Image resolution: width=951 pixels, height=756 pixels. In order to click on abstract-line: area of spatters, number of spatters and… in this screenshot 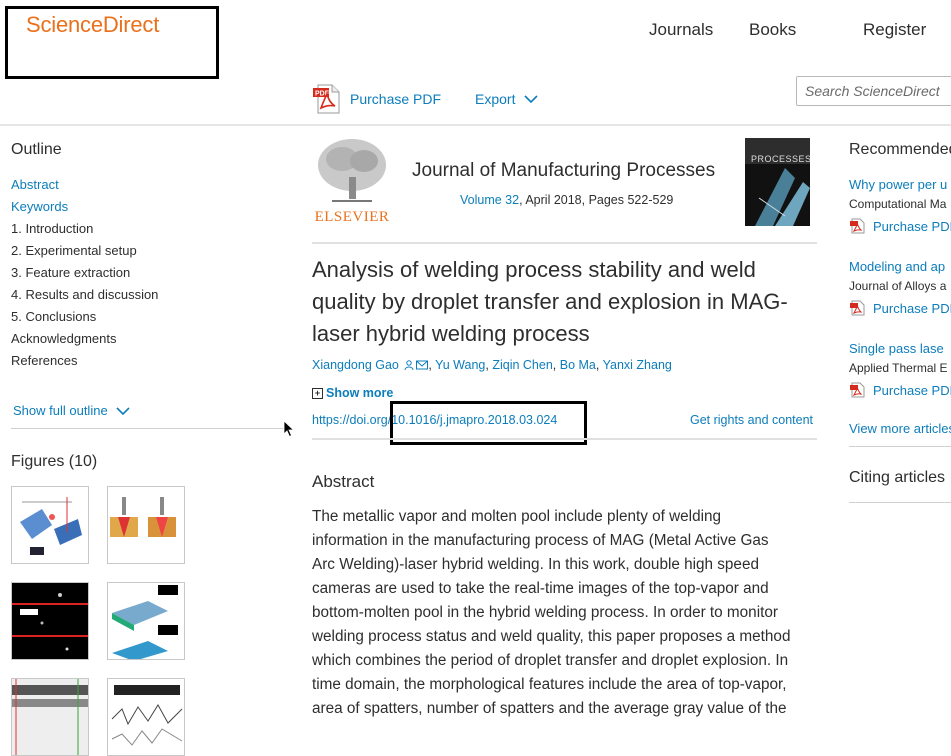, I will do `click(549, 708)`.